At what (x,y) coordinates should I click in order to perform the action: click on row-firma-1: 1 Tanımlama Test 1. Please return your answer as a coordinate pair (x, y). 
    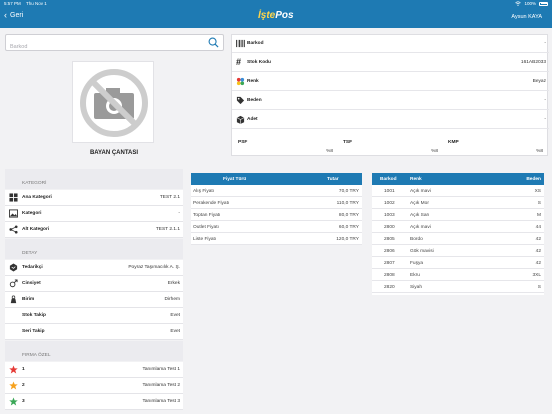
    Looking at the image, I should click on (94, 370).